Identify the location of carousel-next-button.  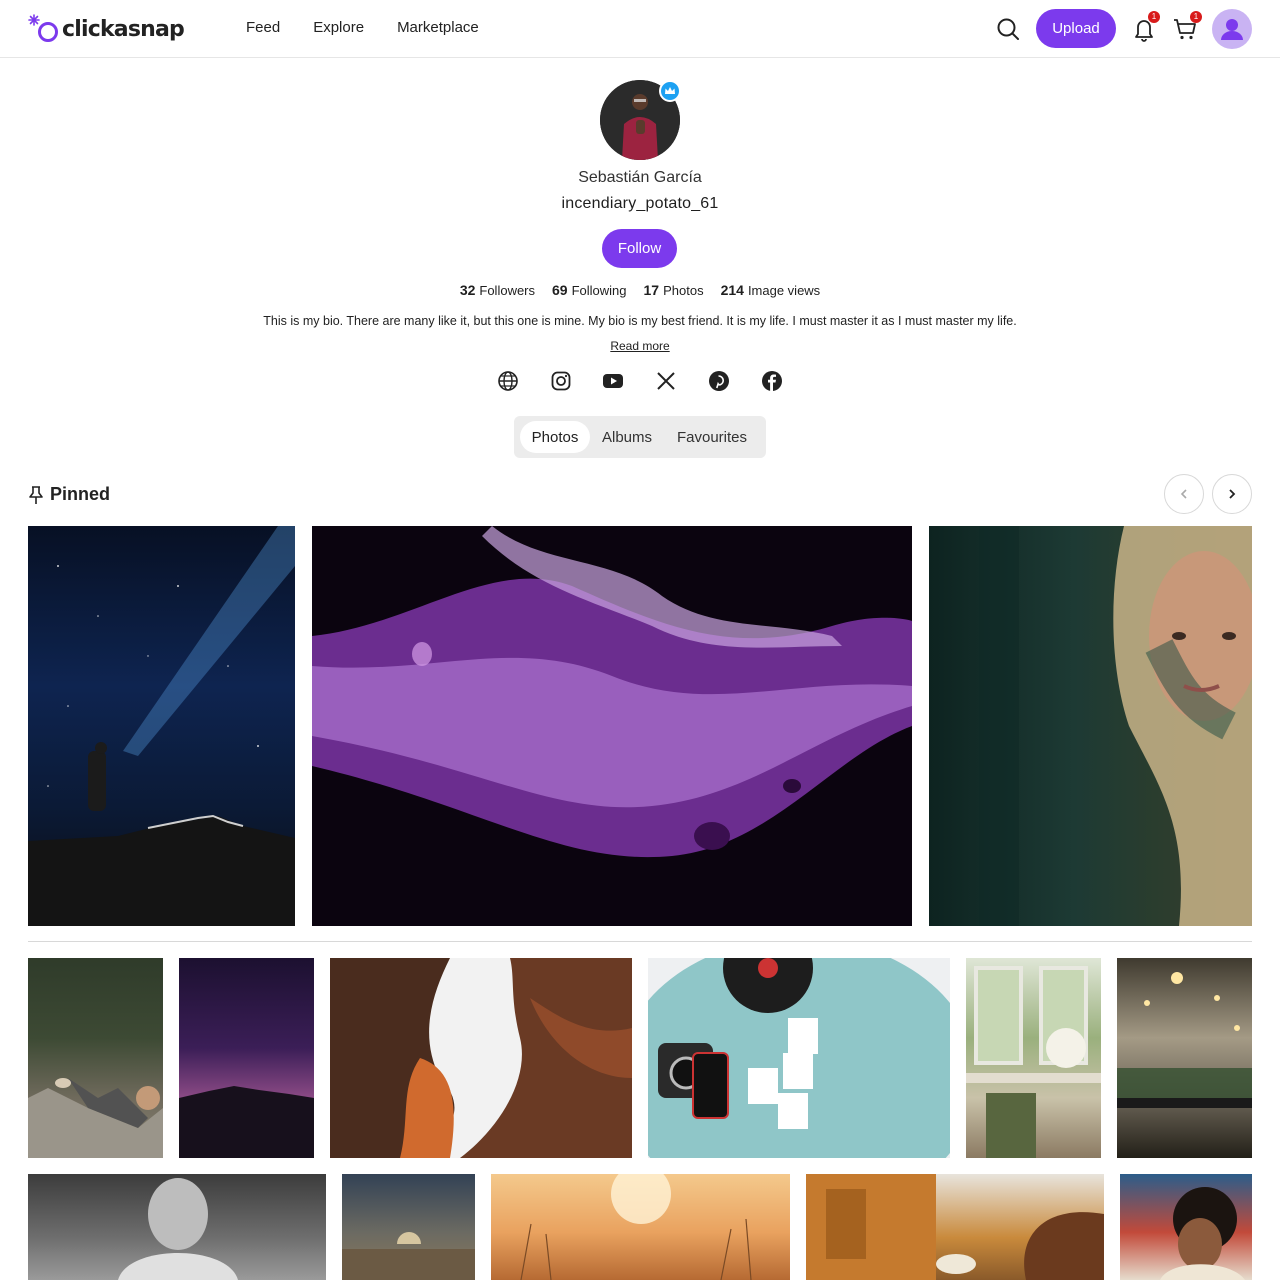
(1232, 494).